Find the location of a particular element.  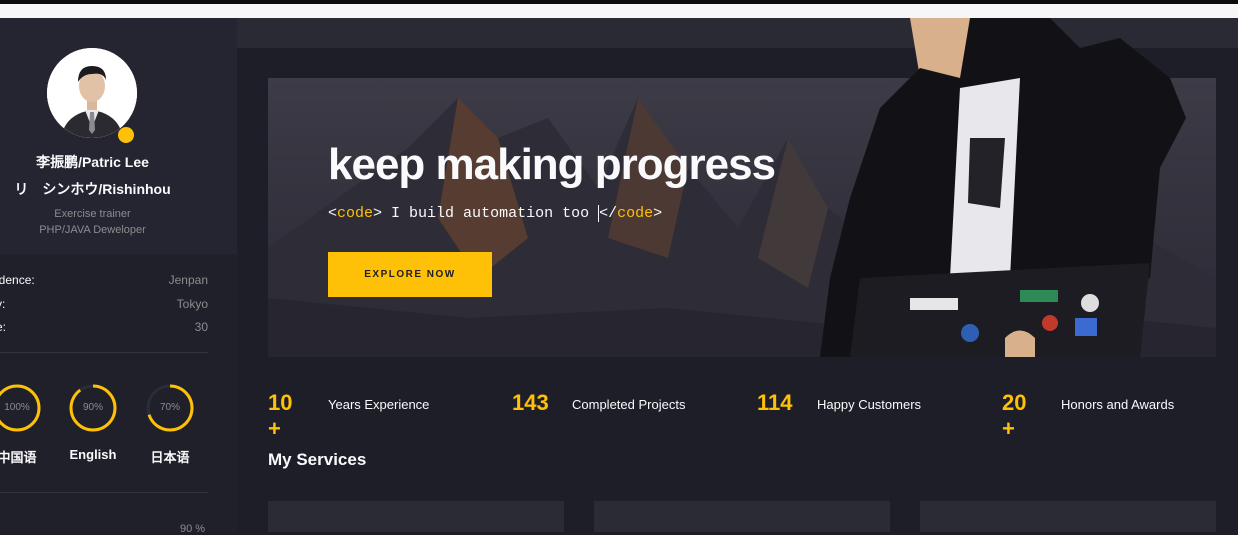

avatar-wrap is located at coordinates (92, 95).